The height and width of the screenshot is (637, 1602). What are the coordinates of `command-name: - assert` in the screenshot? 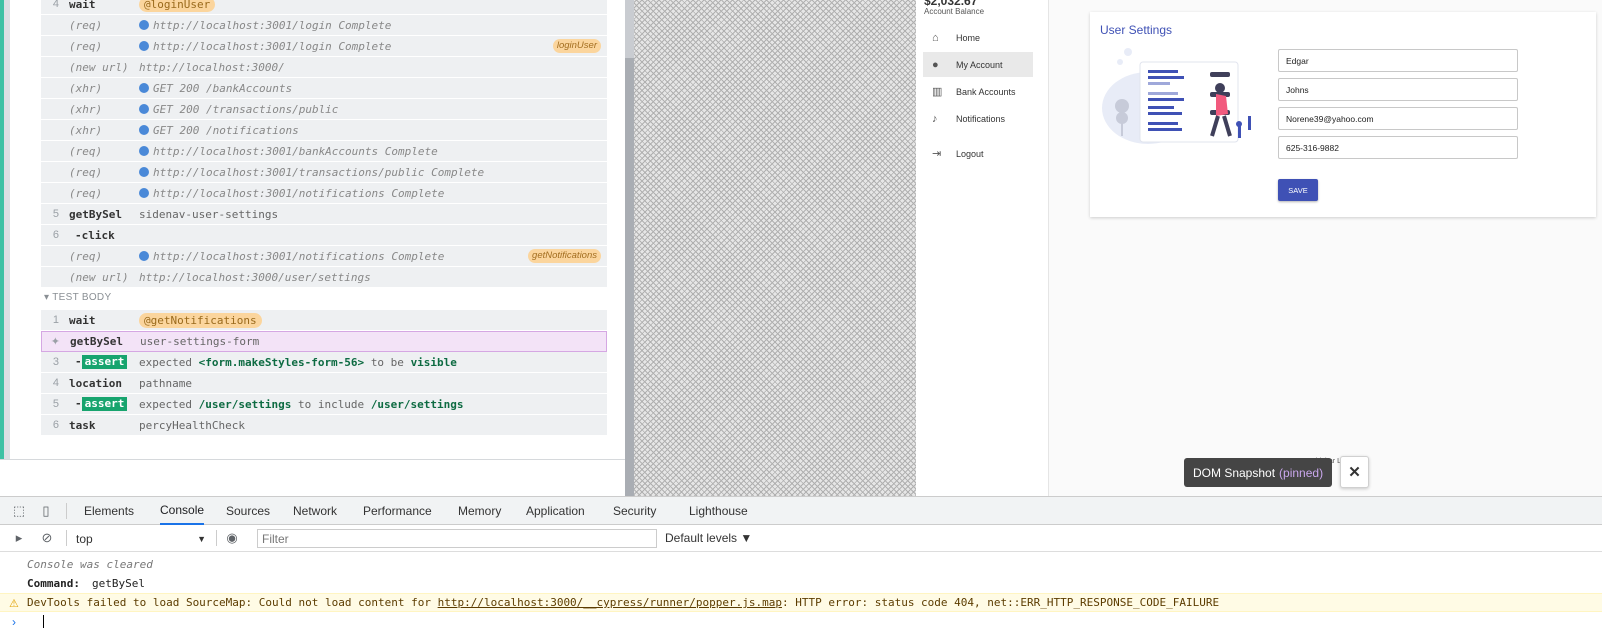 It's located at (104, 362).